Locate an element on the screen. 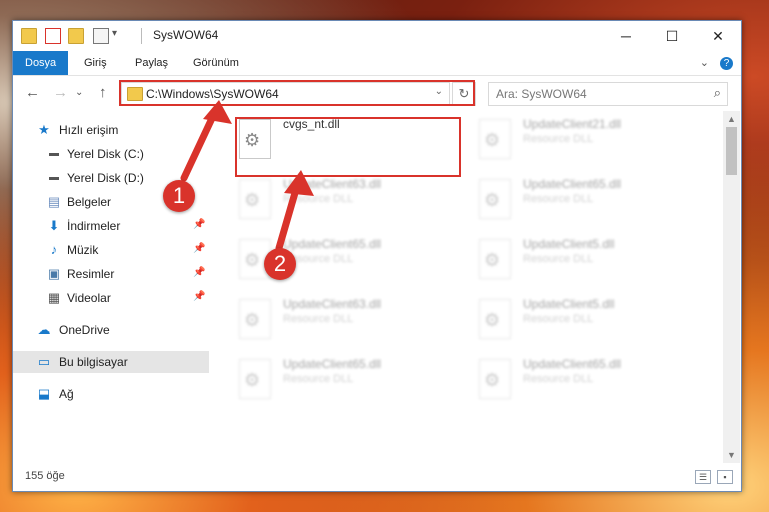  arrow-2-head is located at coordinates (299, 183).